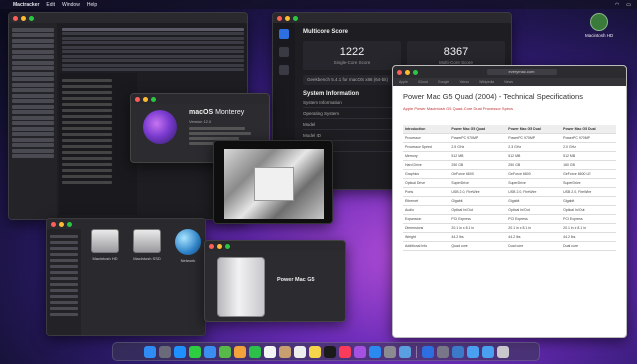 The width and height of the screenshot is (637, 364). I want to click on table-cell: USB 2.0, FireWire, so click(478, 192).